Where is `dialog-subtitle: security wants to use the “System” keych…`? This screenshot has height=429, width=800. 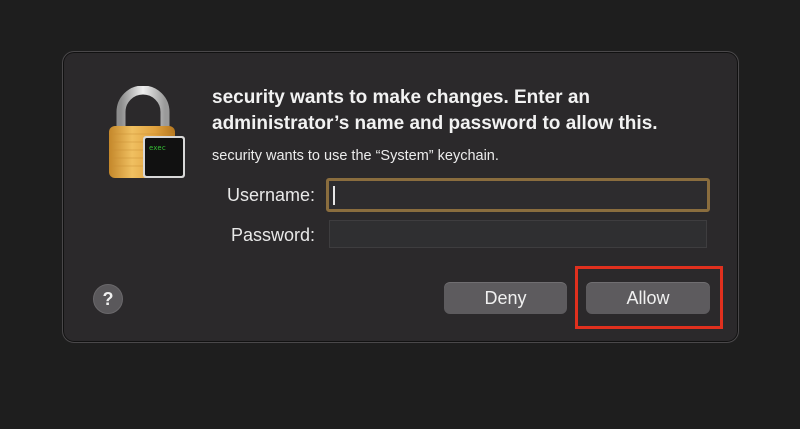 dialog-subtitle: security wants to use the “System” keych… is located at coordinates (355, 156).